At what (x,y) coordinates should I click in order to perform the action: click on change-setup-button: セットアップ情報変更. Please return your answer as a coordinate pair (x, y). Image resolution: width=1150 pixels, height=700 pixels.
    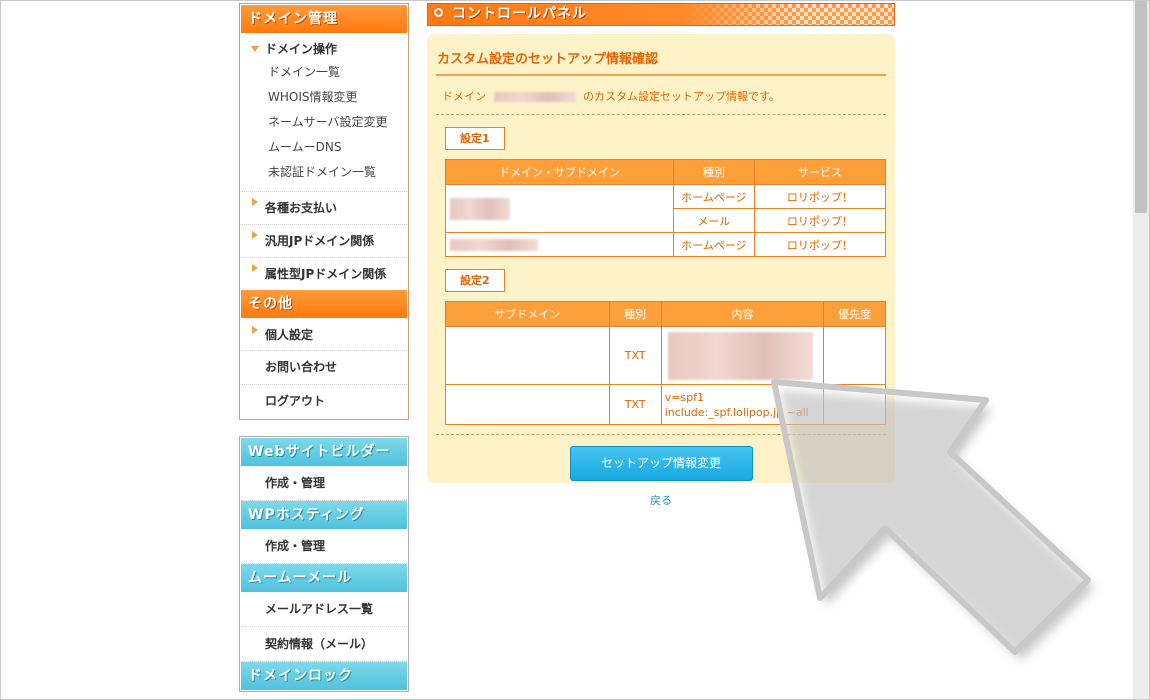
    Looking at the image, I should click on (661, 463).